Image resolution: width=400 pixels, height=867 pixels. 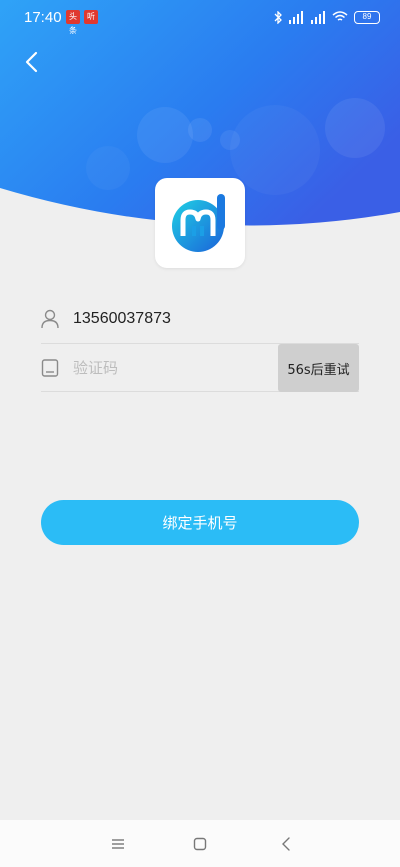 I want to click on app-logo, so click(x=200, y=223).